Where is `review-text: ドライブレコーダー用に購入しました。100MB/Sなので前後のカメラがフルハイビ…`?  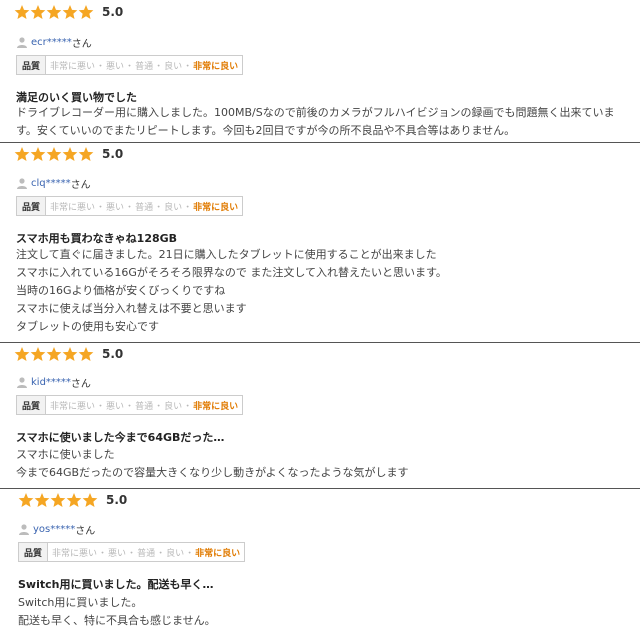 review-text: ドライブレコーダー用に購入しました。100MB/Sなので前後のカメラがフルハイビ… is located at coordinates (315, 121).